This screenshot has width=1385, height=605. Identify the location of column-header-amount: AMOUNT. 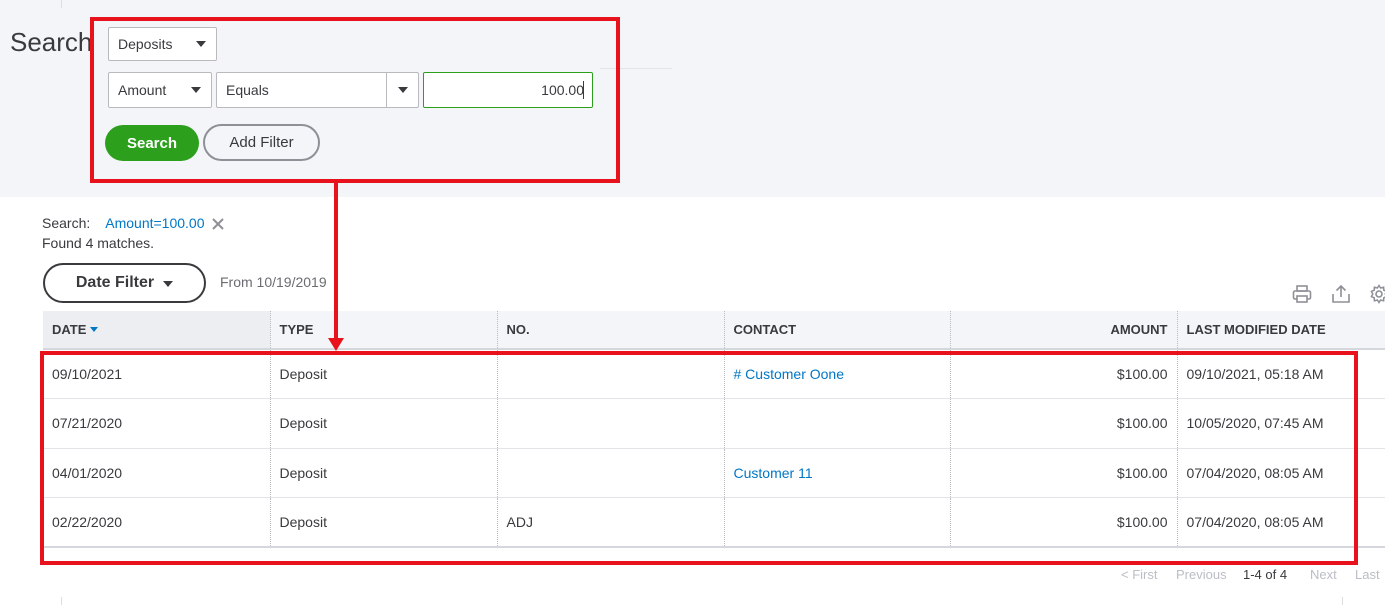
(1064, 330).